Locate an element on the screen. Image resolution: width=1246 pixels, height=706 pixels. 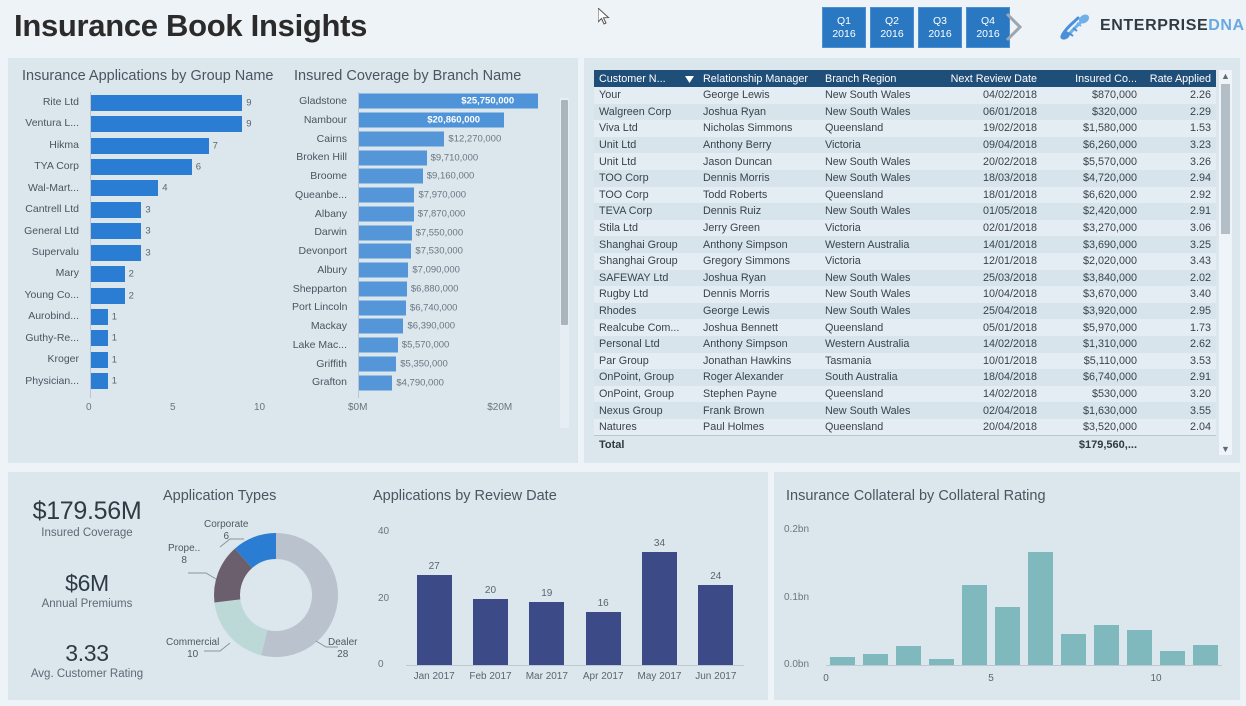
bar-row: Griffith $5,350,000 is located at coordinates (423, 364).